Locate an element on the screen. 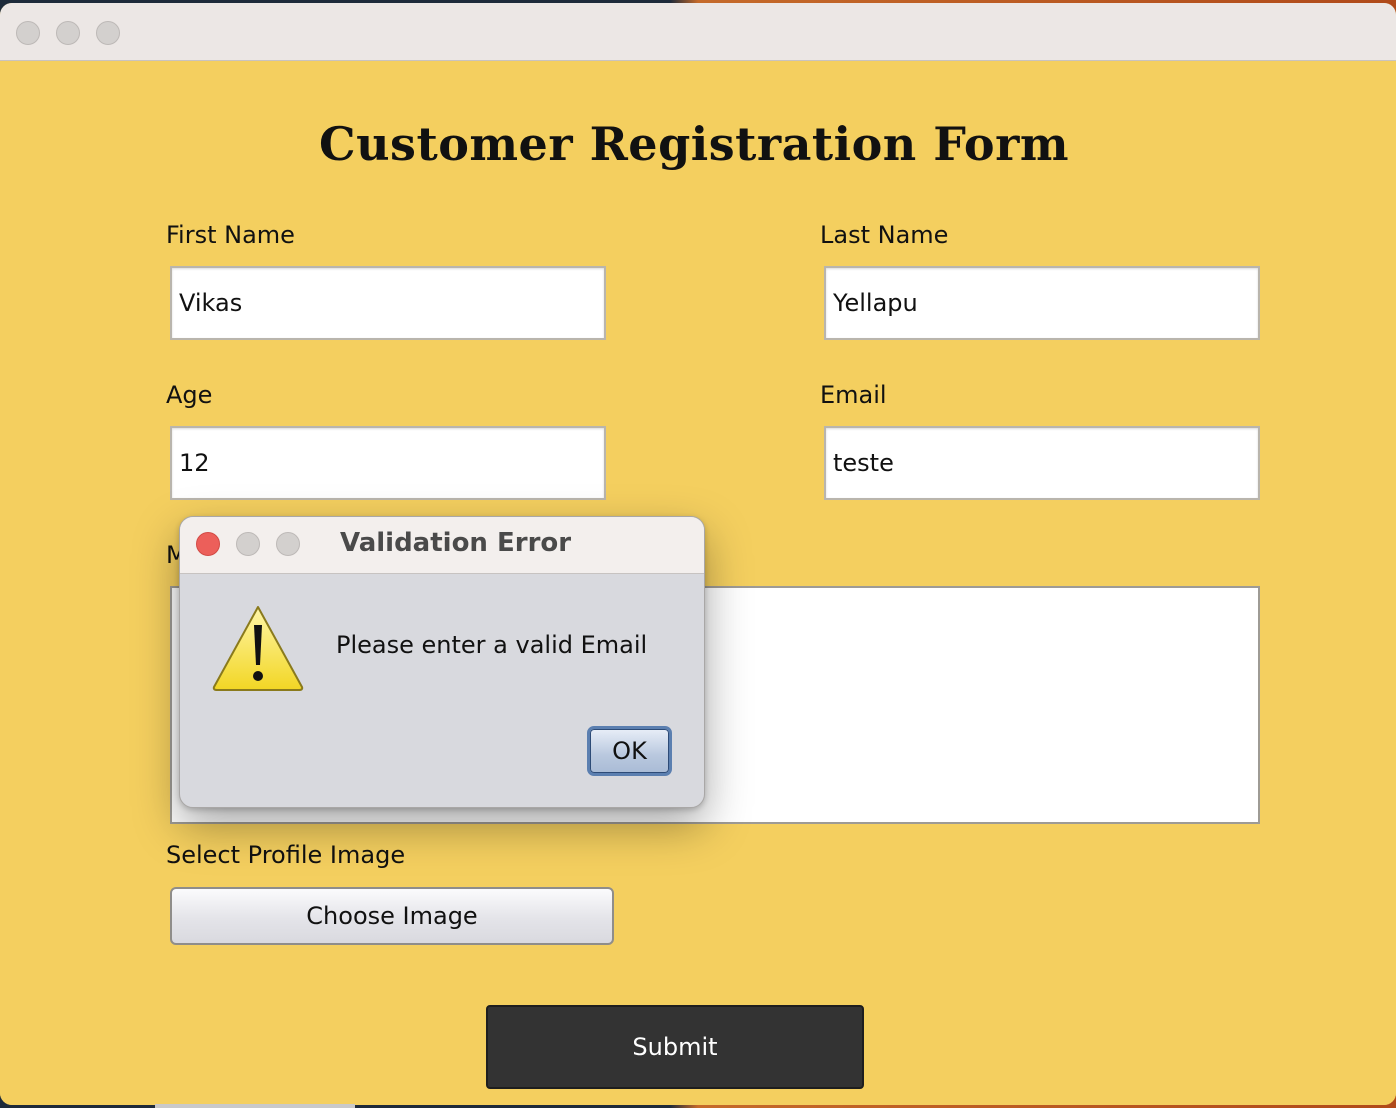 Image resolution: width=1396 pixels, height=1108 pixels. profile-image-label: Select Profile Image is located at coordinates (286, 855).